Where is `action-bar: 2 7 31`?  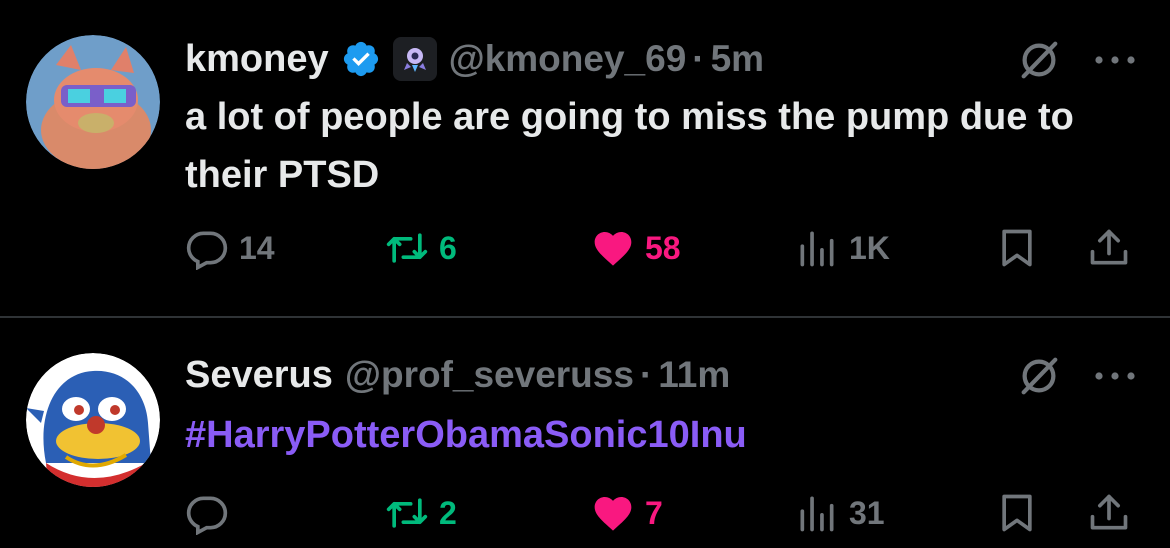
action-bar: 2 7 31 is located at coordinates (665, 513).